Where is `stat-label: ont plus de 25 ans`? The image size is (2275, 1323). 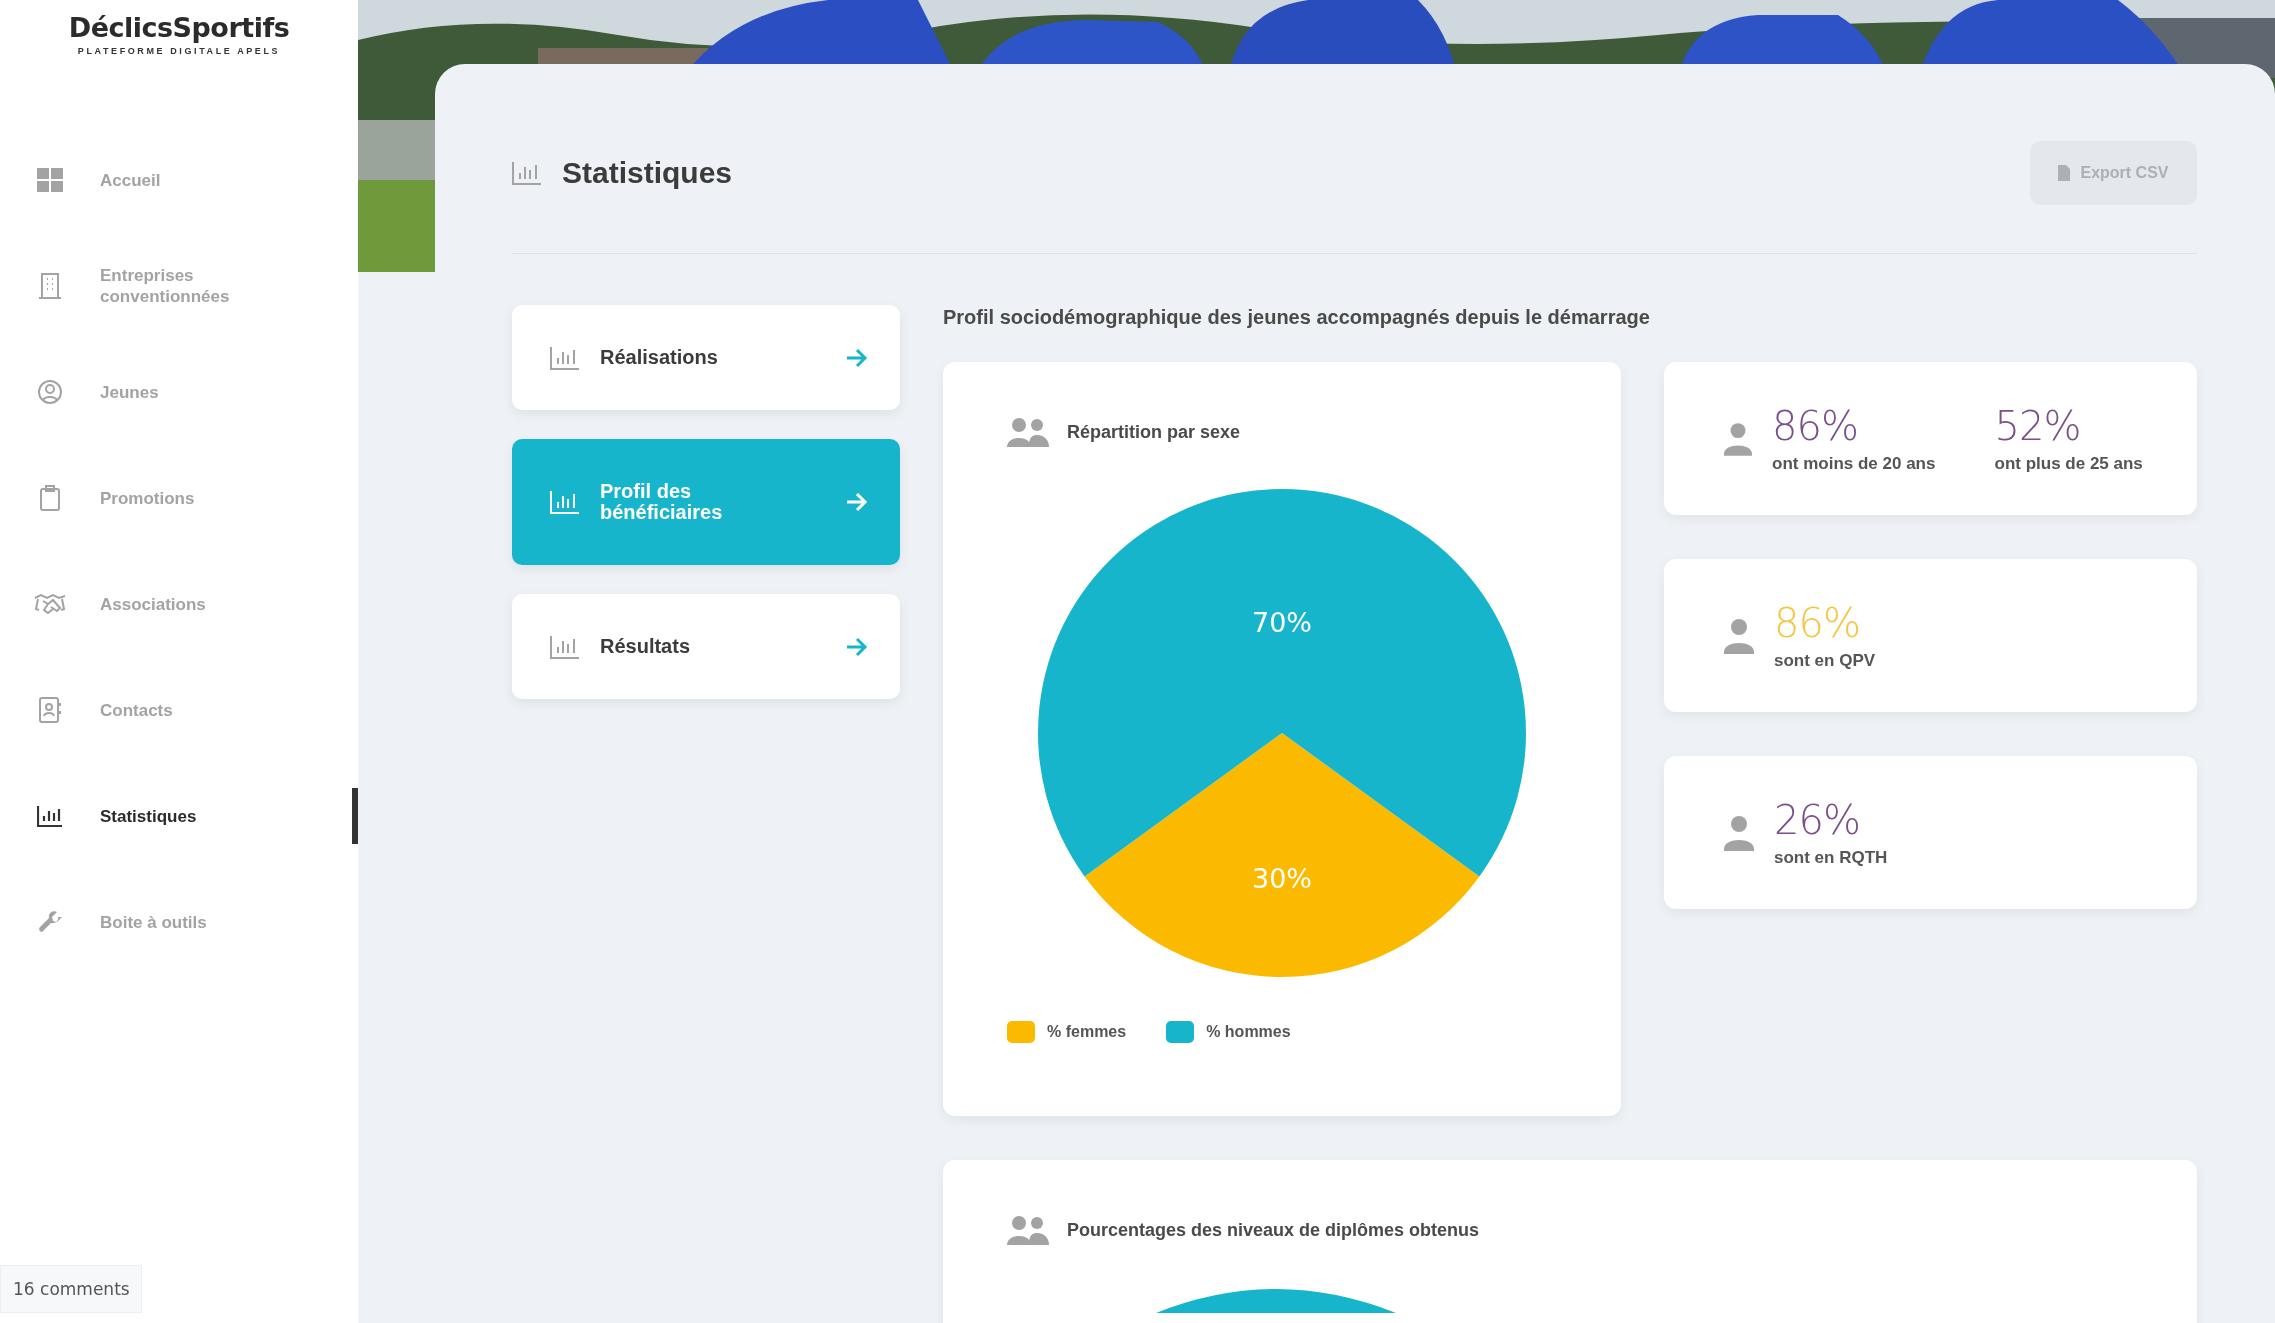
stat-label: ont plus de 25 ans is located at coordinates (2069, 463).